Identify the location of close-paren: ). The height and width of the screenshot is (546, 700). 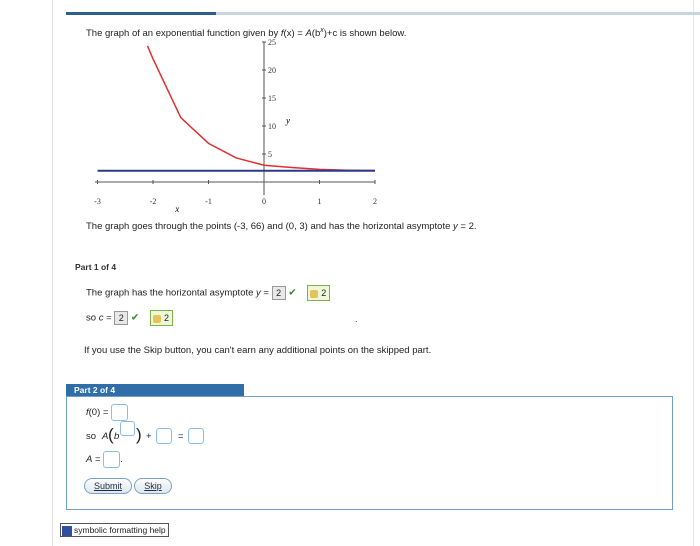
(139, 434).